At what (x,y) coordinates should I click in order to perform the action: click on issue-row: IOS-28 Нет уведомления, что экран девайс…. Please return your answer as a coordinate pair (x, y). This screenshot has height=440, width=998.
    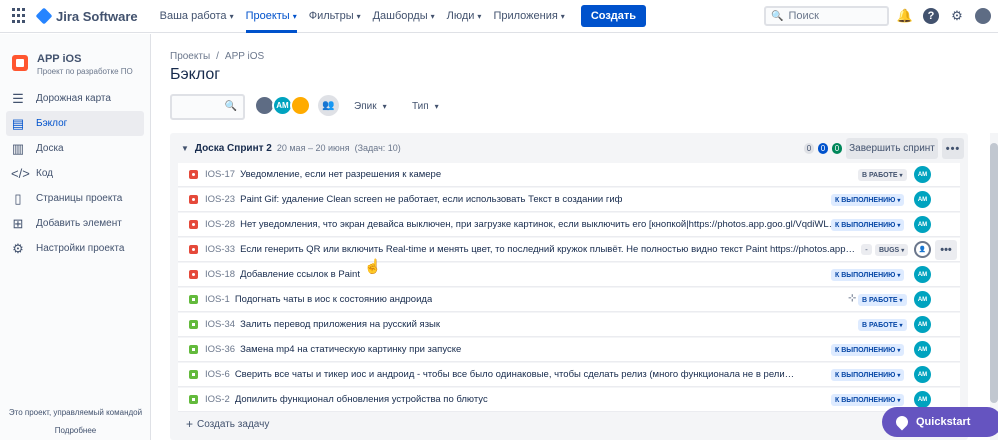
    Looking at the image, I should click on (569, 225).